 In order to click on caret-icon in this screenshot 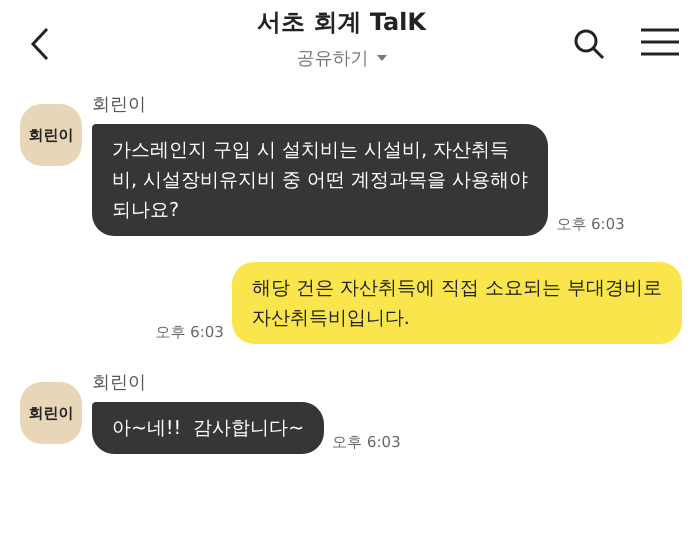, I will do `click(381, 58)`.